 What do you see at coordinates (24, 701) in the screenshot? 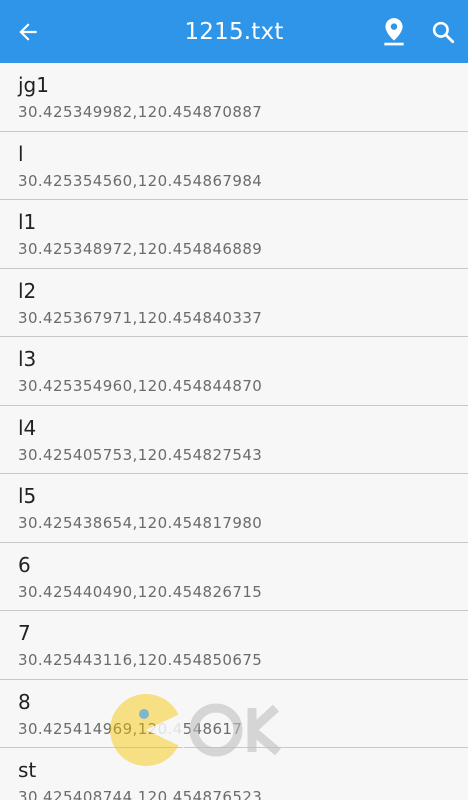
I see `point-name: 8` at bounding box center [24, 701].